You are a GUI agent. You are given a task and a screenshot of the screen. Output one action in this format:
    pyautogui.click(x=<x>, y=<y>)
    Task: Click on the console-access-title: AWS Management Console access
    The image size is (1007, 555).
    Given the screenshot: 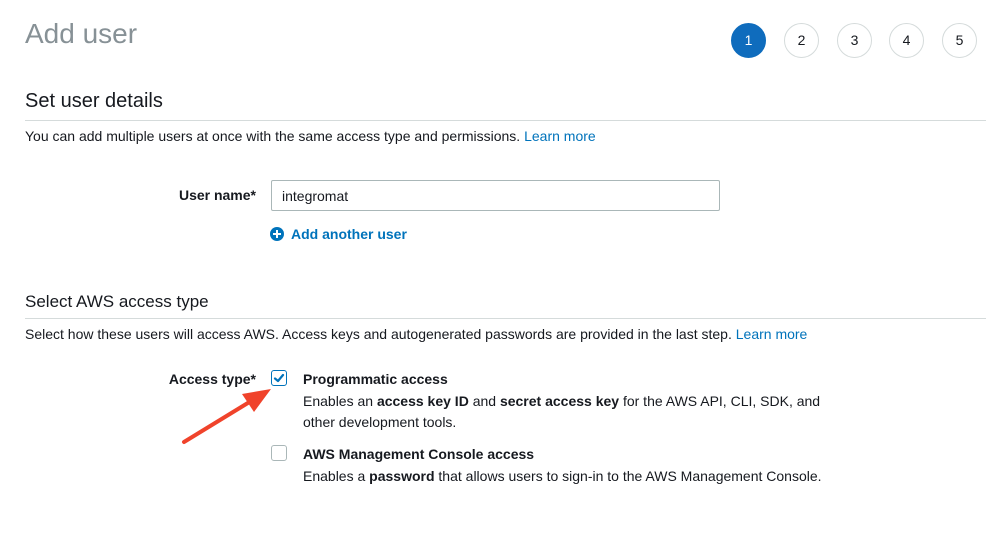 What is the action you would take?
    pyautogui.click(x=419, y=454)
    